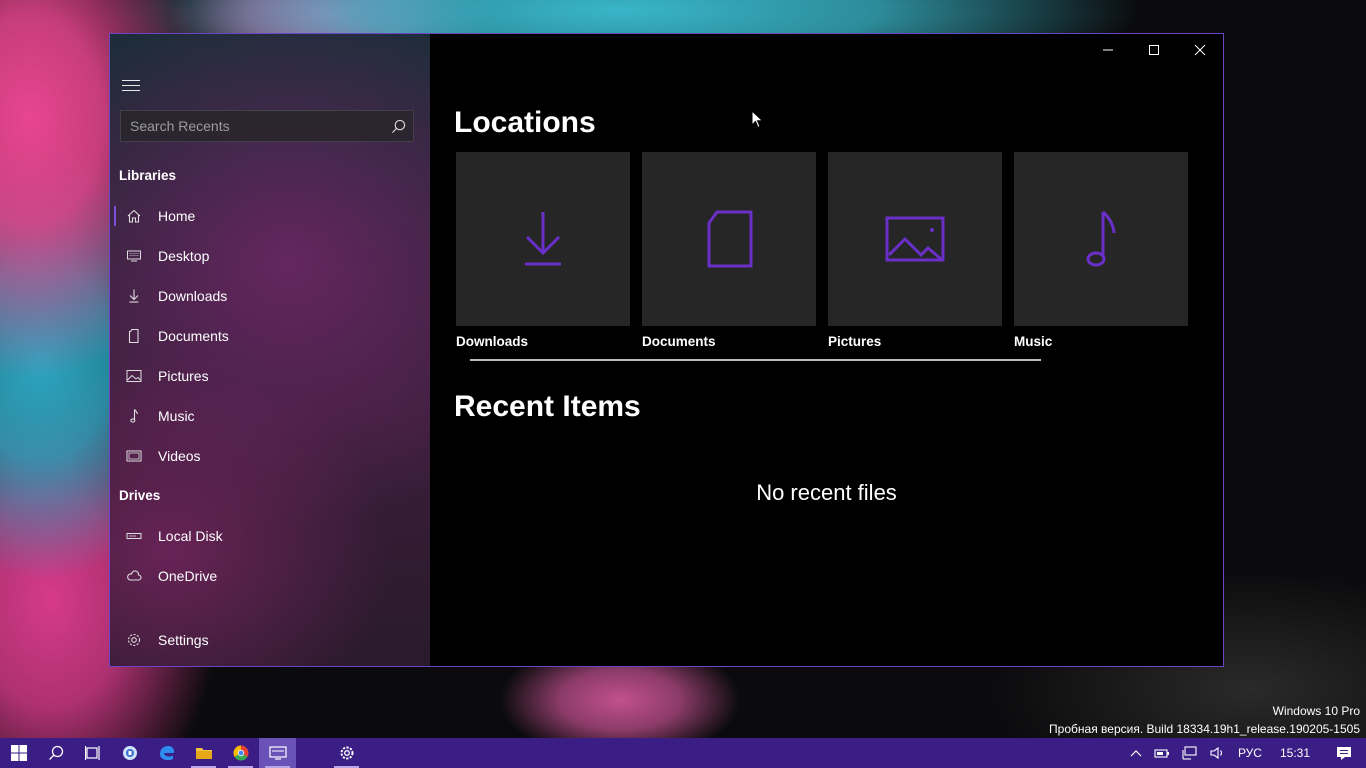 The width and height of the screenshot is (1366, 768). Describe the element at coordinates (134, 256) in the screenshot. I see `desktop-icon` at that location.